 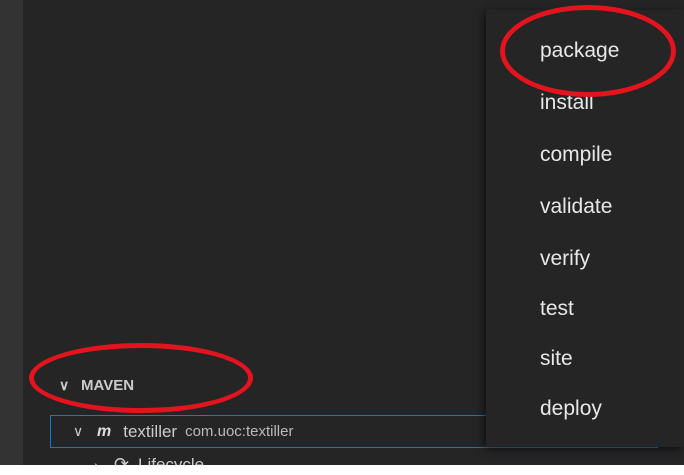 What do you see at coordinates (565, 259) in the screenshot?
I see `menu-item-verify: verify` at bounding box center [565, 259].